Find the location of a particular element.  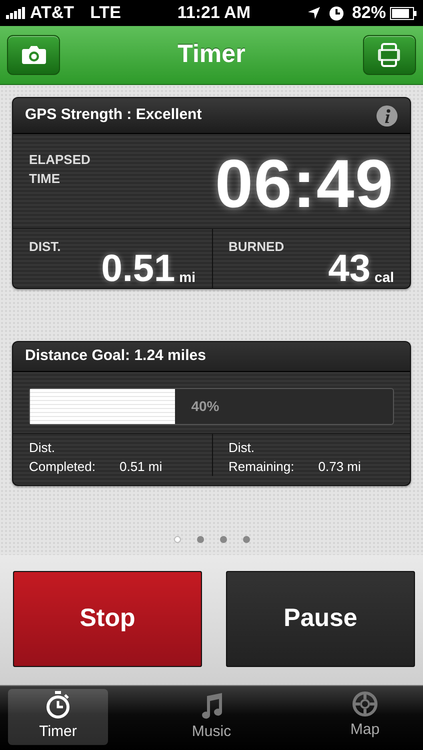

tab-button: Map is located at coordinates (365, 717).